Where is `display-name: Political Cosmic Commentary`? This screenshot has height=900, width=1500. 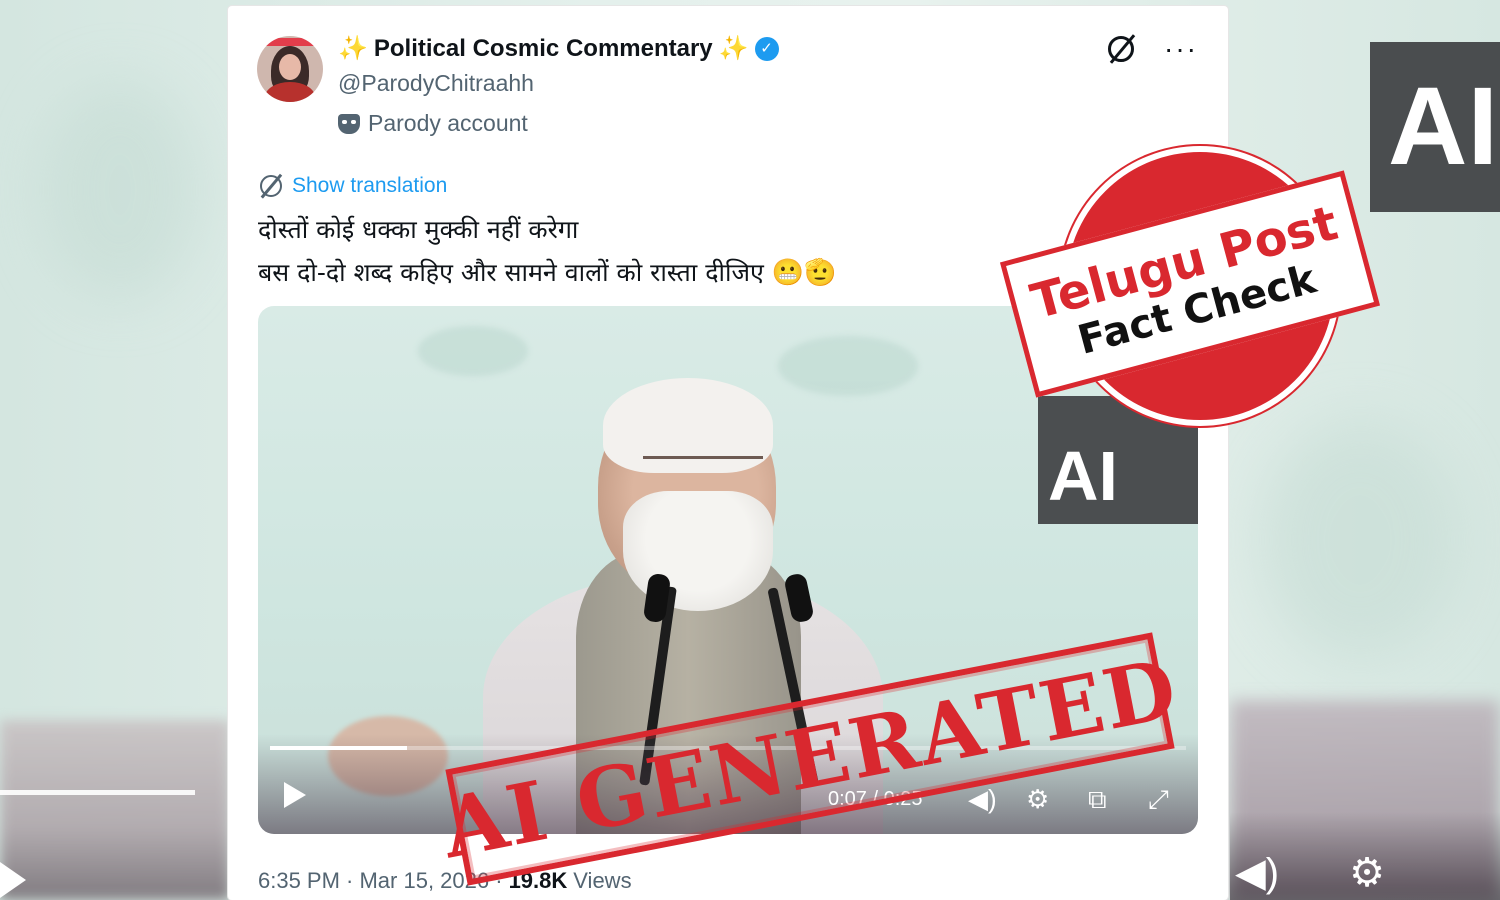
display-name: Political Cosmic Commentary is located at coordinates (543, 49).